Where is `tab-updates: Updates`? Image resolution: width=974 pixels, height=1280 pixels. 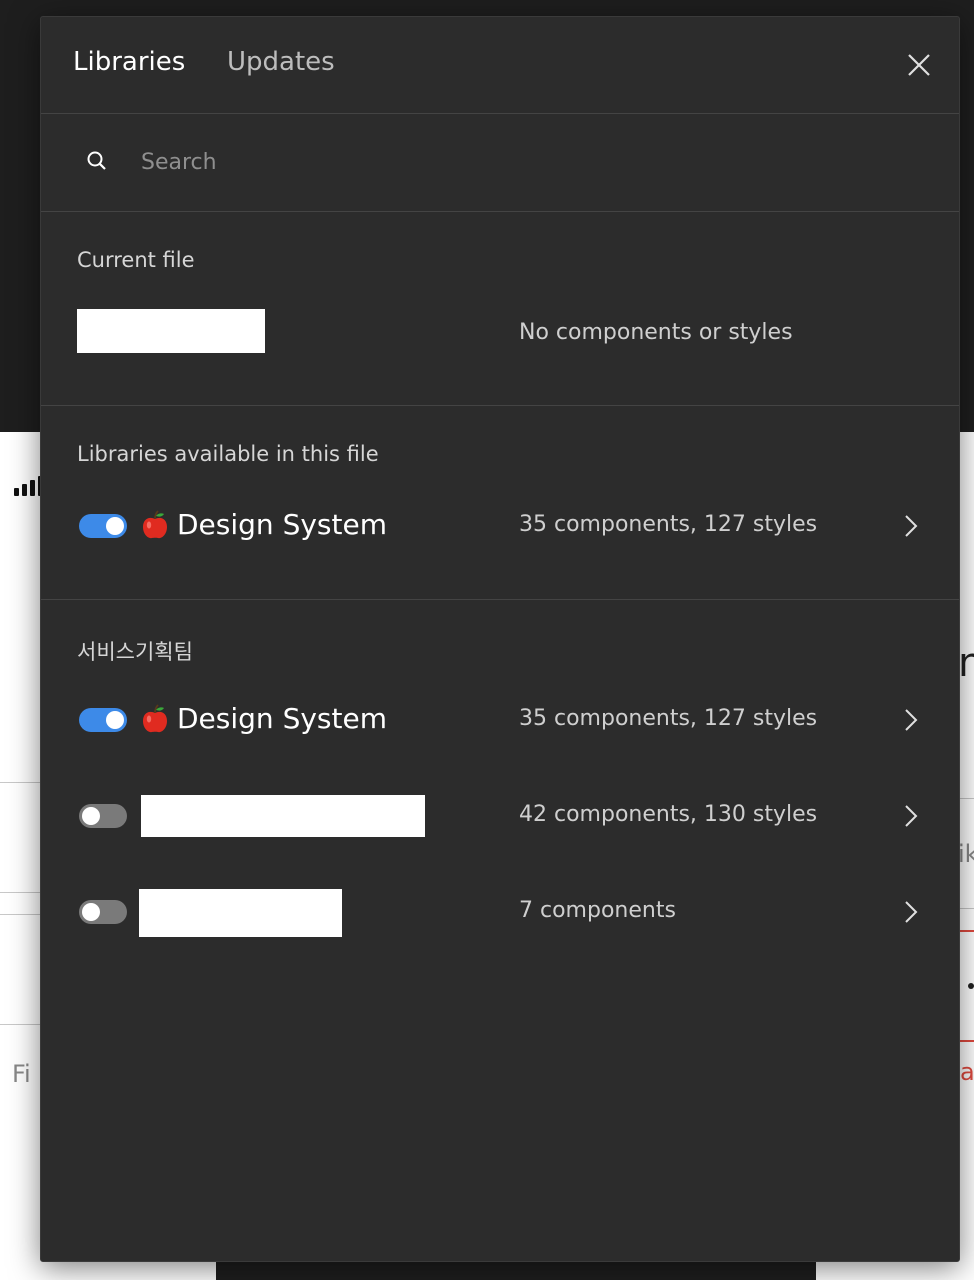 tab-updates: Updates is located at coordinates (281, 62).